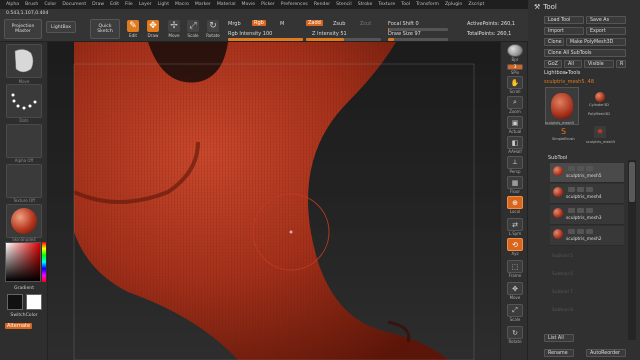 The image size is (640, 360). What do you see at coordinates (515, 291) in the screenshot?
I see `move-view-button: ✥ Move` at bounding box center [515, 291].